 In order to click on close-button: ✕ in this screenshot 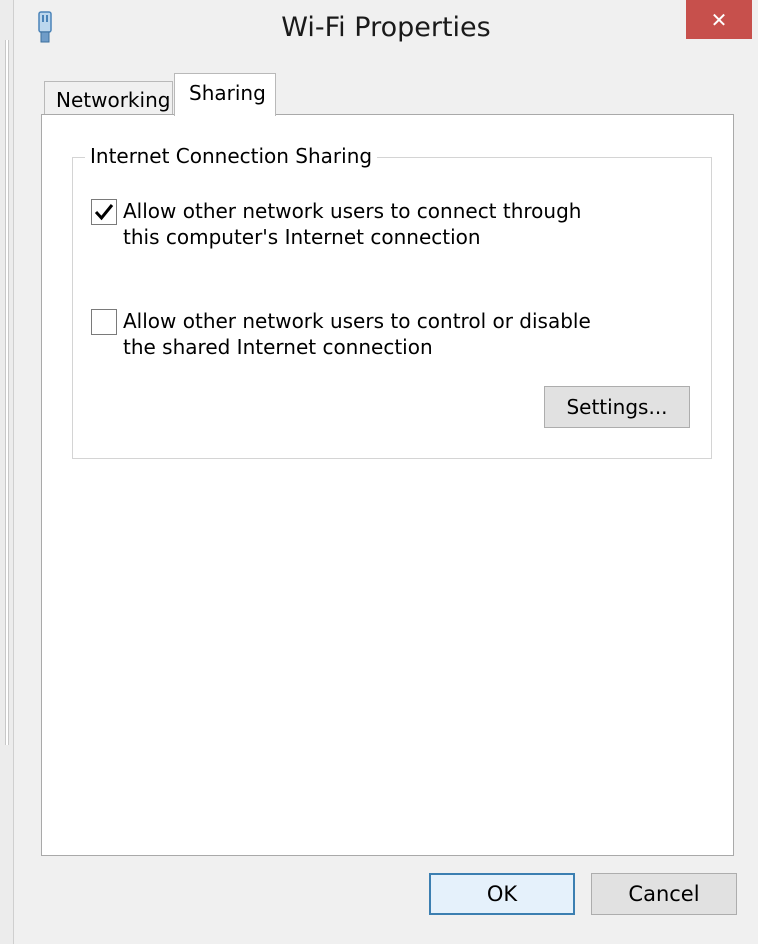, I will do `click(719, 19)`.